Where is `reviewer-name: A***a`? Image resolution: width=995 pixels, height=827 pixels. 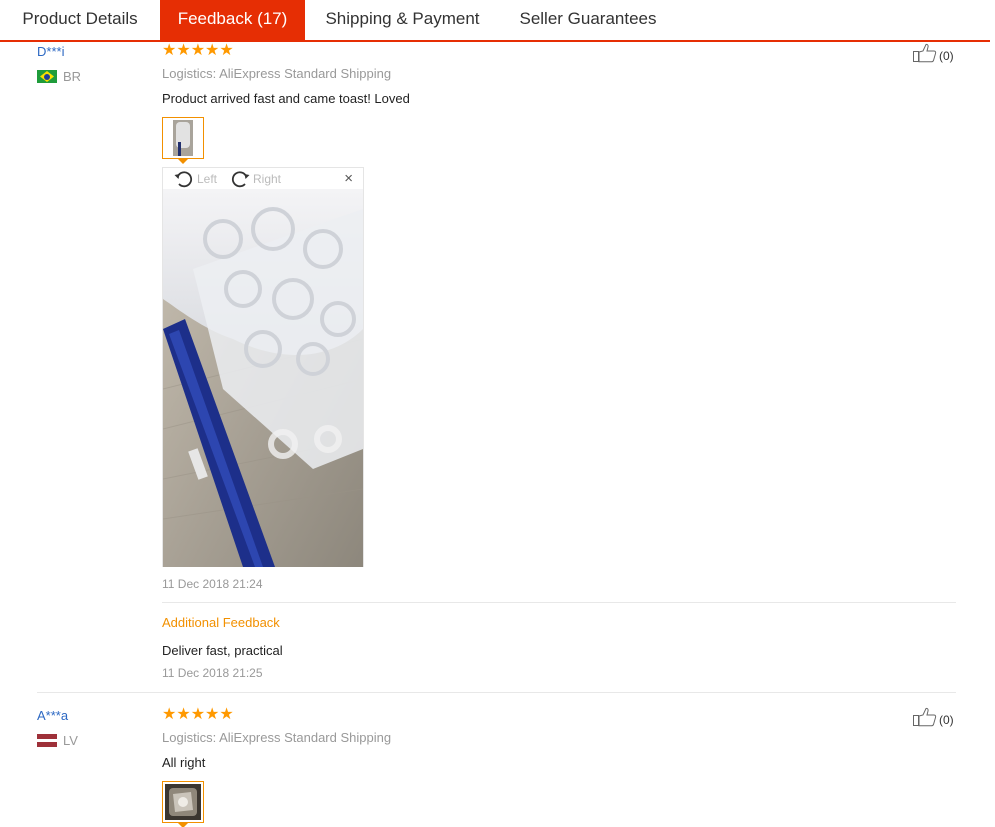
reviewer-name: A***a is located at coordinates (52, 715).